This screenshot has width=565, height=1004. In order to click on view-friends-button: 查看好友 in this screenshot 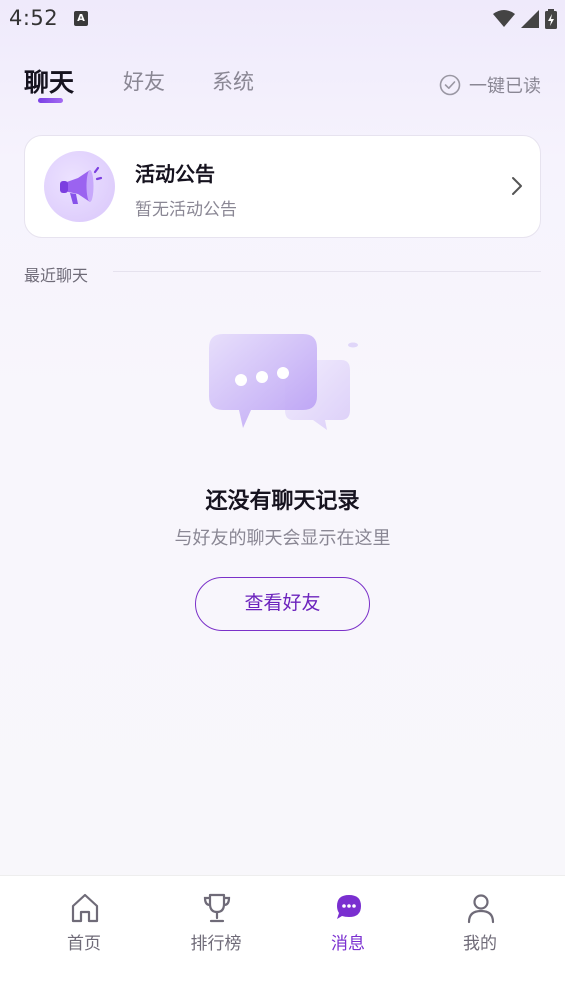, I will do `click(282, 604)`.